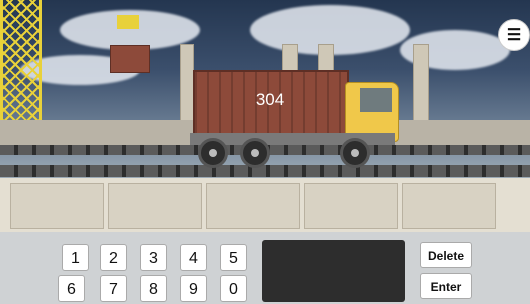 This screenshot has width=530, height=304. Describe the element at coordinates (233, 288) in the screenshot. I see `key-0: 0` at that location.